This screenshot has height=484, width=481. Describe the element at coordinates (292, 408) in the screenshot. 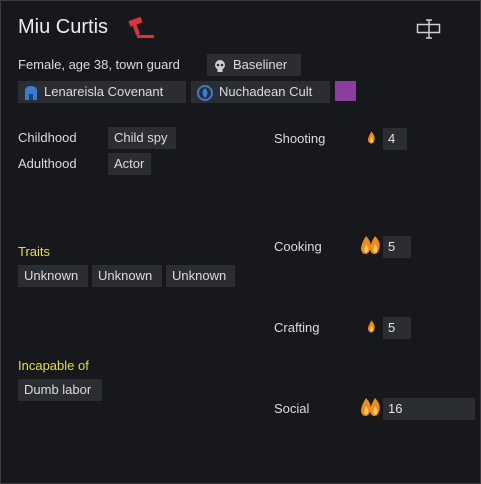

I see `skill-name: Social` at that location.